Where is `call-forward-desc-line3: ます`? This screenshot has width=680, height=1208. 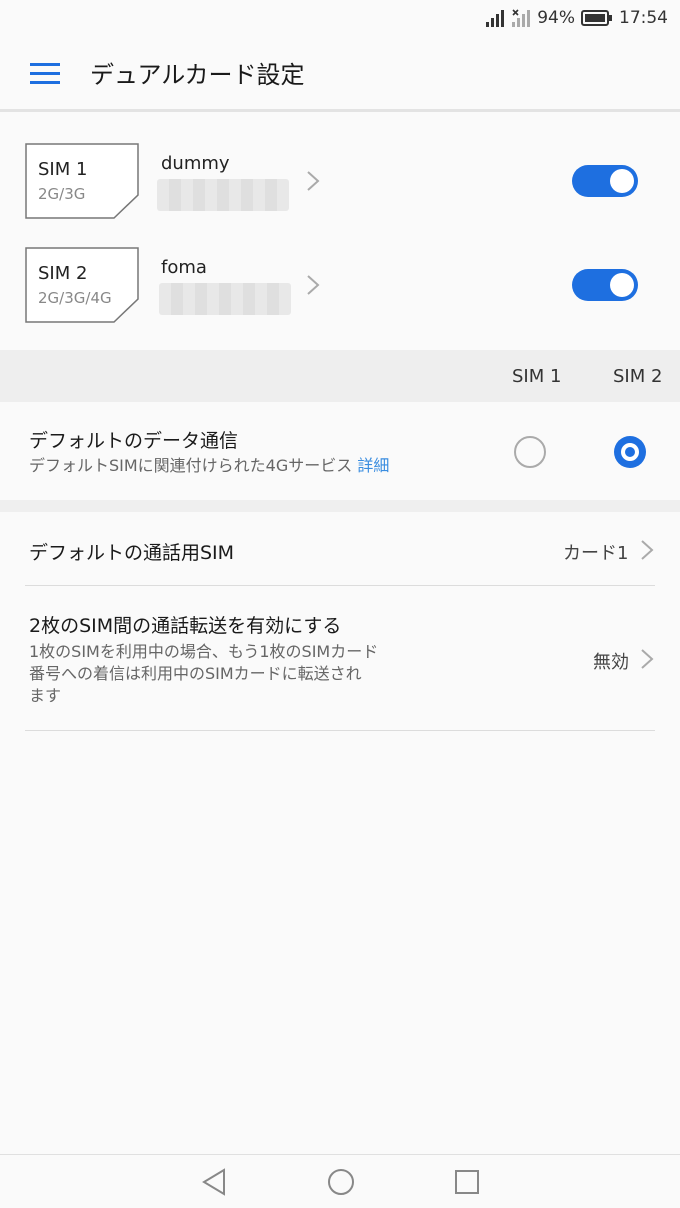 call-forward-desc-line3: ます is located at coordinates (45, 695).